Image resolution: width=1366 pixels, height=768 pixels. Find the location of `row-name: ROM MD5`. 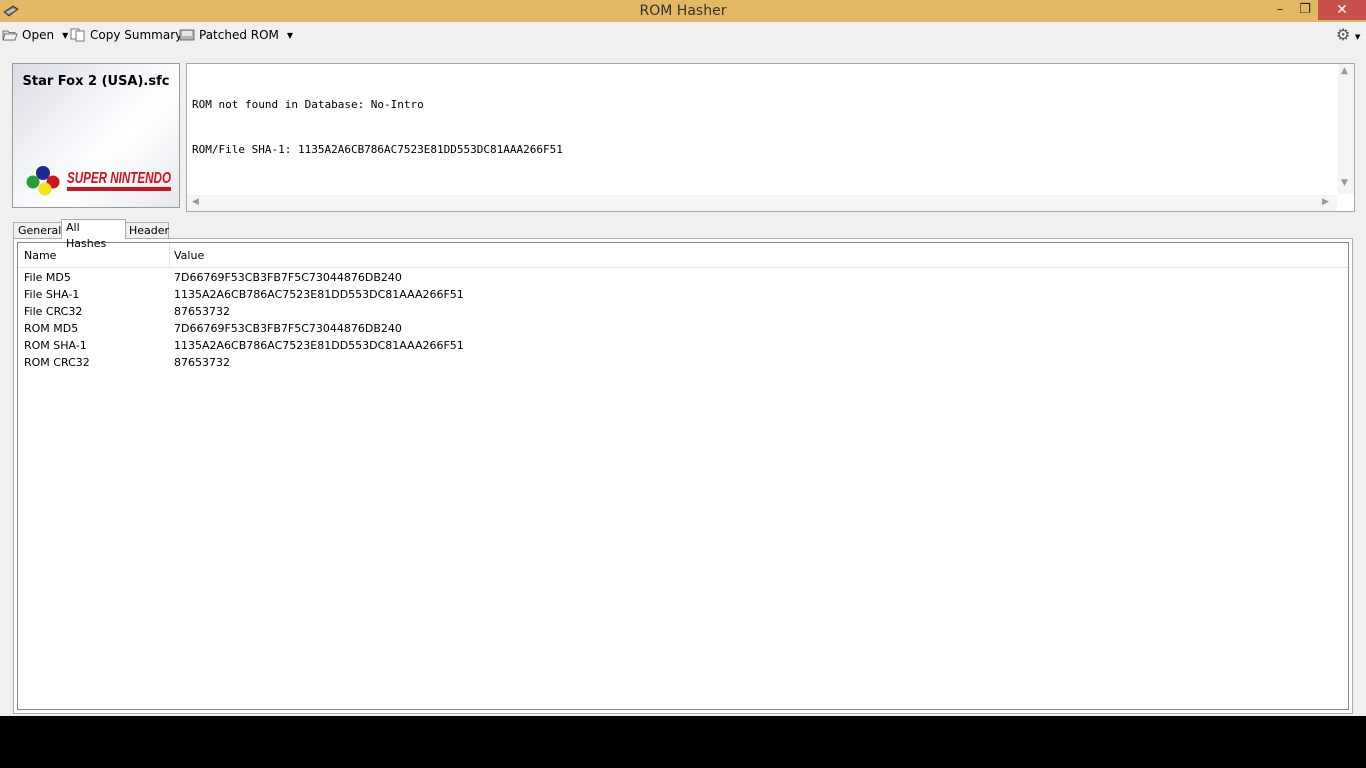

row-name: ROM MD5 is located at coordinates (51, 328).